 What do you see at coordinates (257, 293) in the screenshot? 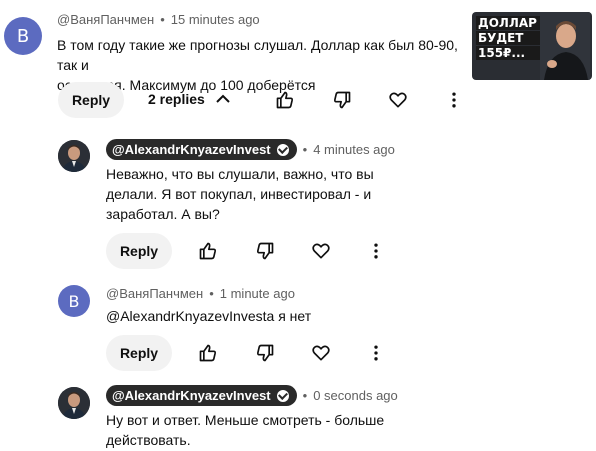
I see `reply-time: 1 minute ago` at bounding box center [257, 293].